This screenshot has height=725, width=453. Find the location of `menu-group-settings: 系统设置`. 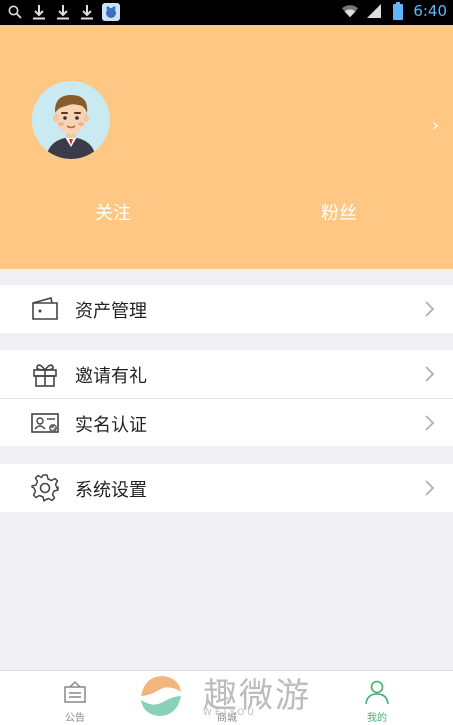

menu-group-settings: 系统设置 is located at coordinates (226, 488).